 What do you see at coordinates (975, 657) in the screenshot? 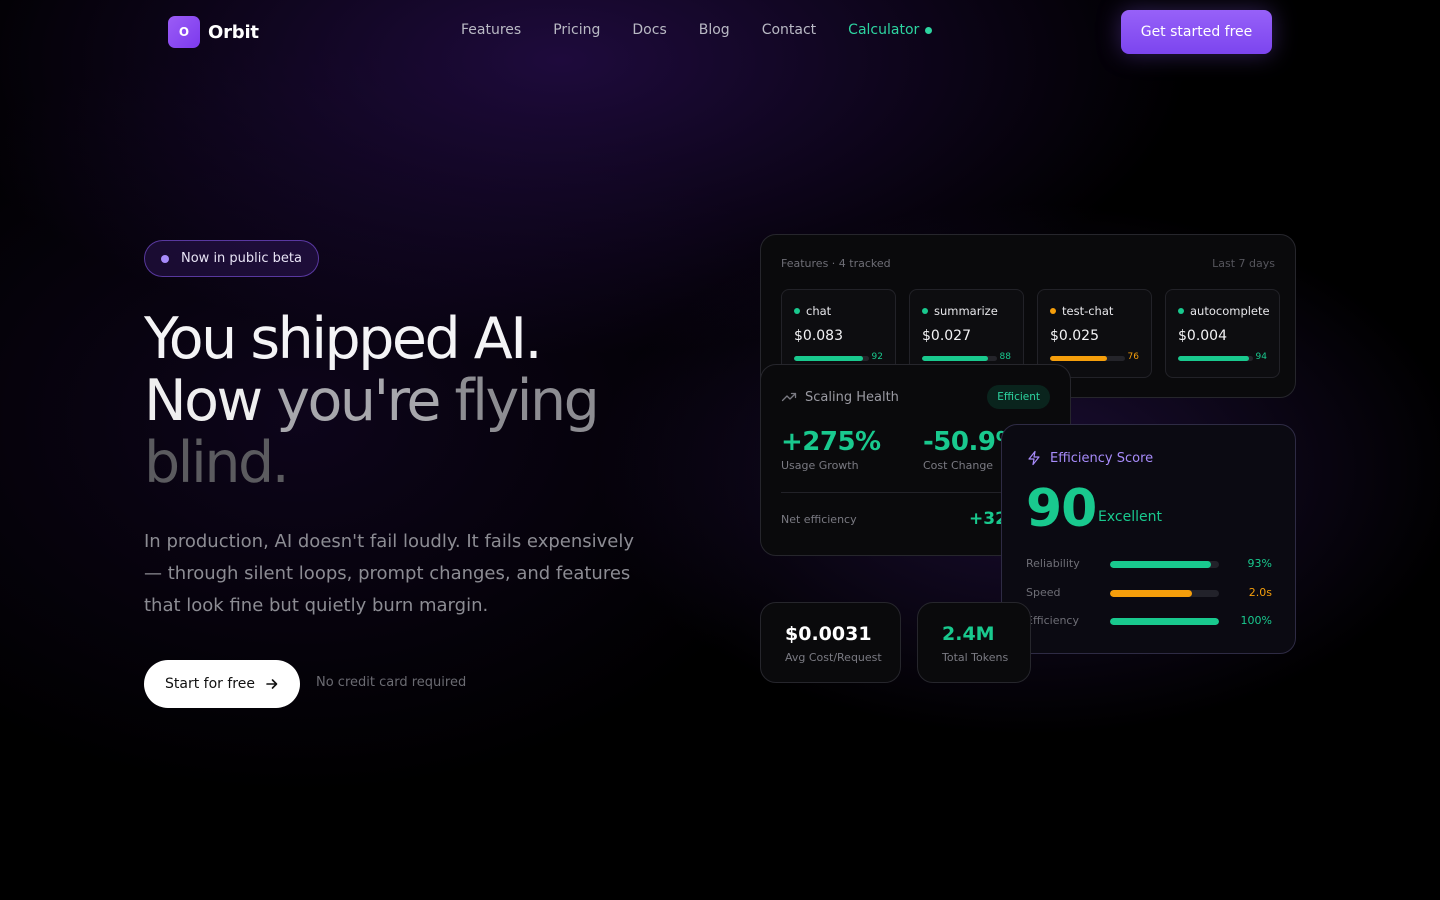
I see `stat-label: Total Tokens` at bounding box center [975, 657].